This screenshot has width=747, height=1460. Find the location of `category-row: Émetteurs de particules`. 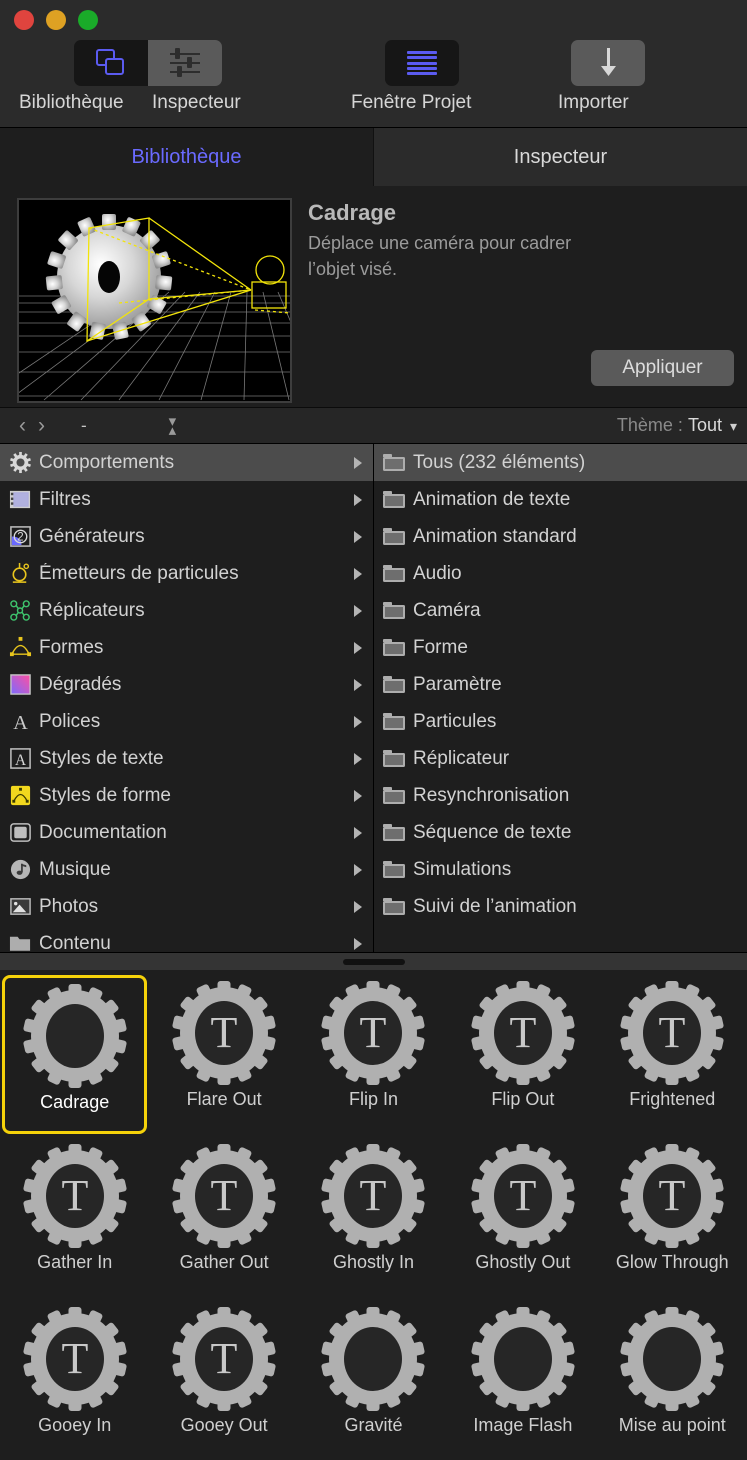

category-row: Émetteurs de particules is located at coordinates (186, 573).